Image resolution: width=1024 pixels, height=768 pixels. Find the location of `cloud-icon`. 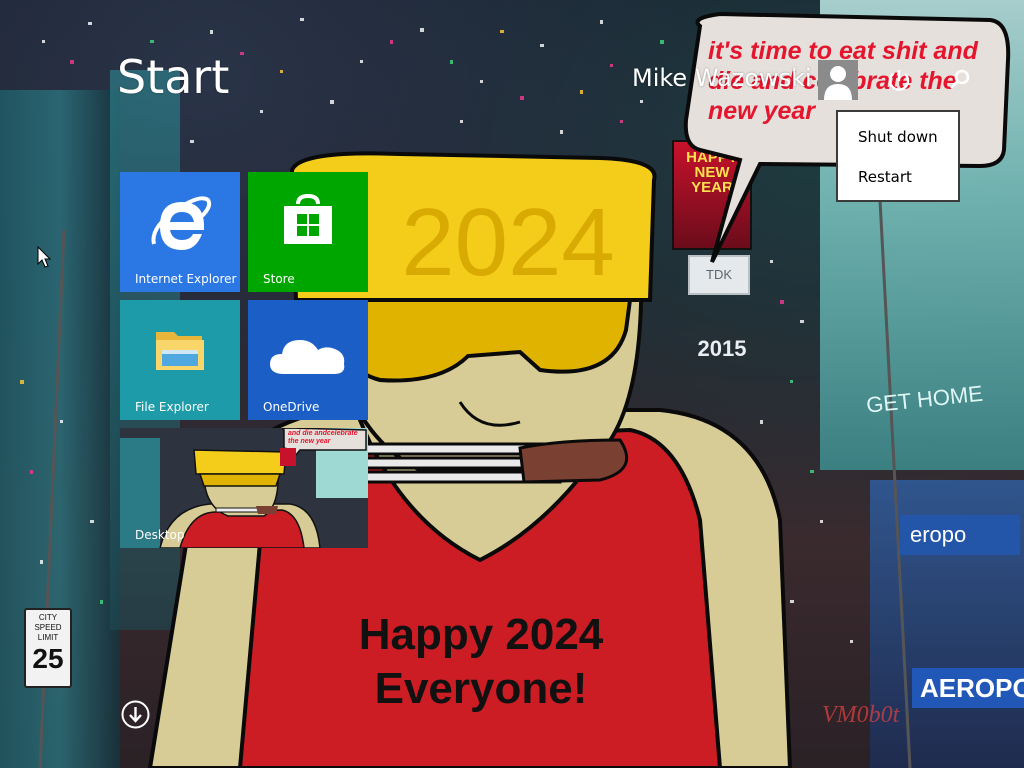

cloud-icon is located at coordinates (307, 357).